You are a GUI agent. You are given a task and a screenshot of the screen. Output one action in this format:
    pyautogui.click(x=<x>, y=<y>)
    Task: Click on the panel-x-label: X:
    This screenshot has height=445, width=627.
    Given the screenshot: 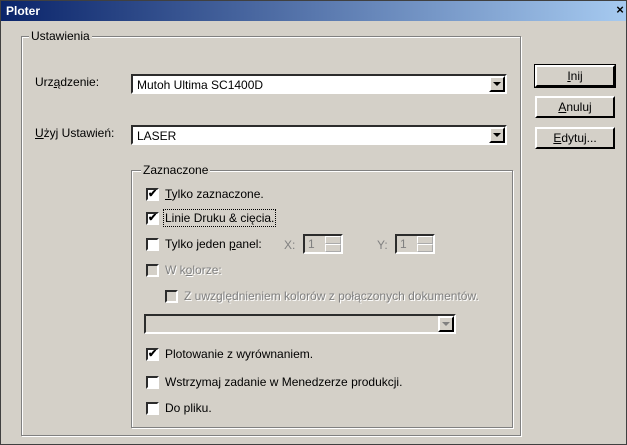 What is the action you would take?
    pyautogui.click(x=290, y=245)
    